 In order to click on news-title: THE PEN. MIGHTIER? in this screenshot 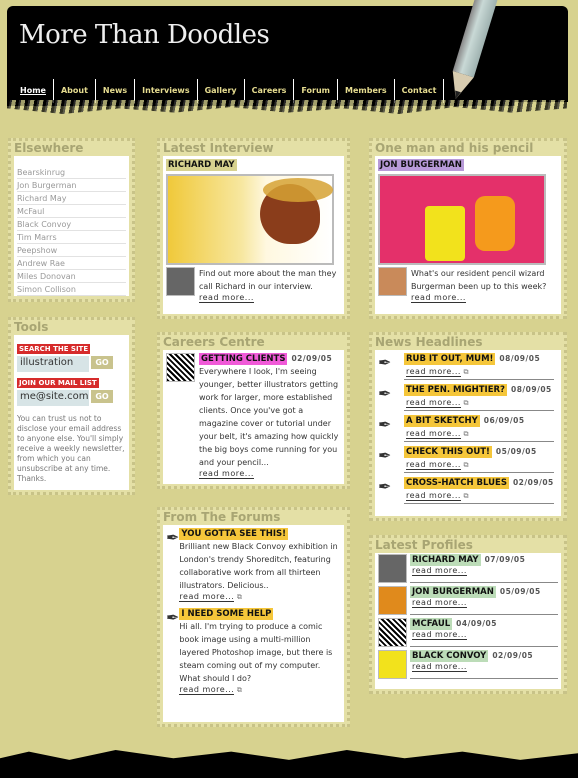, I will do `click(455, 390)`.